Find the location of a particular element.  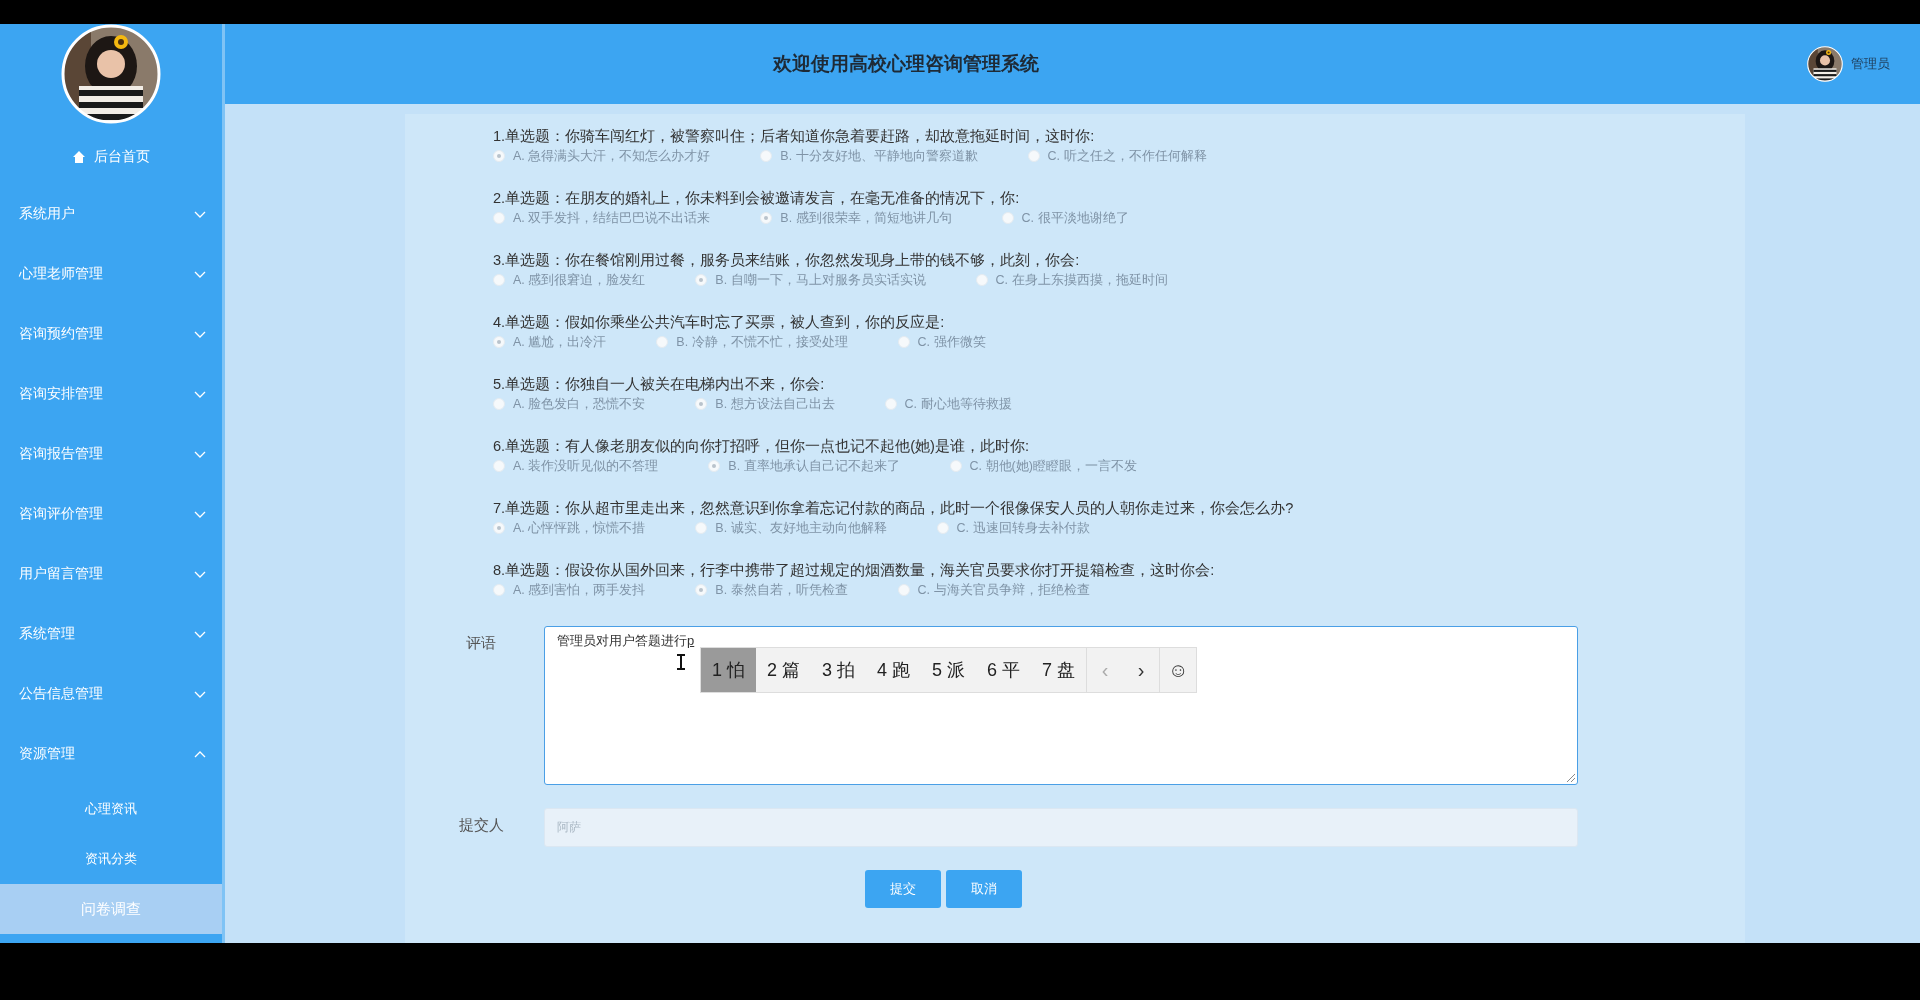

menu-item: 咨询评价管理 is located at coordinates (61, 514).